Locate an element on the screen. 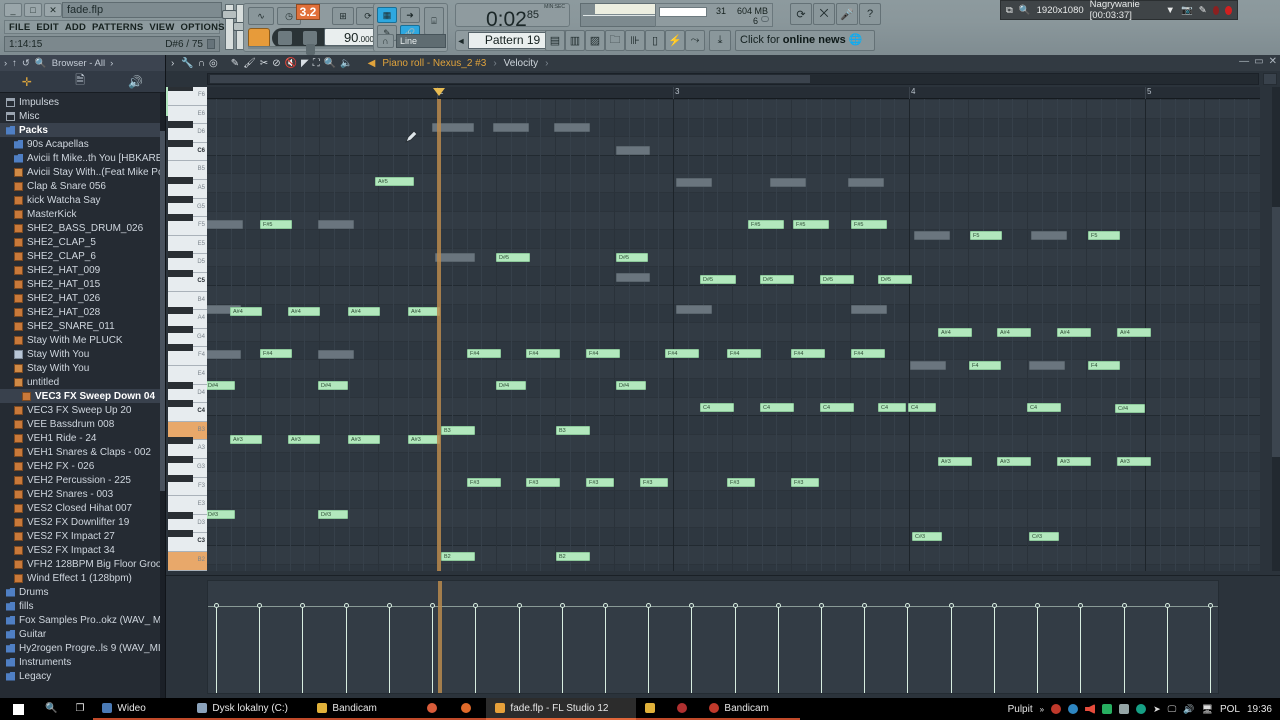  browser-item: VEH1 Snares & Claps - 002 is located at coordinates (82, 452).